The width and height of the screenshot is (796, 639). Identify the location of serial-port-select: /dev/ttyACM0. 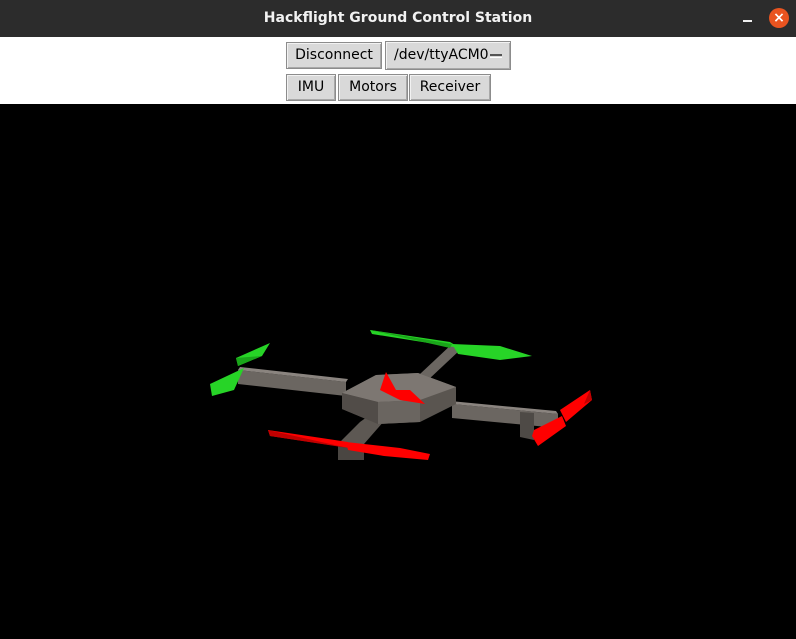
(448, 55).